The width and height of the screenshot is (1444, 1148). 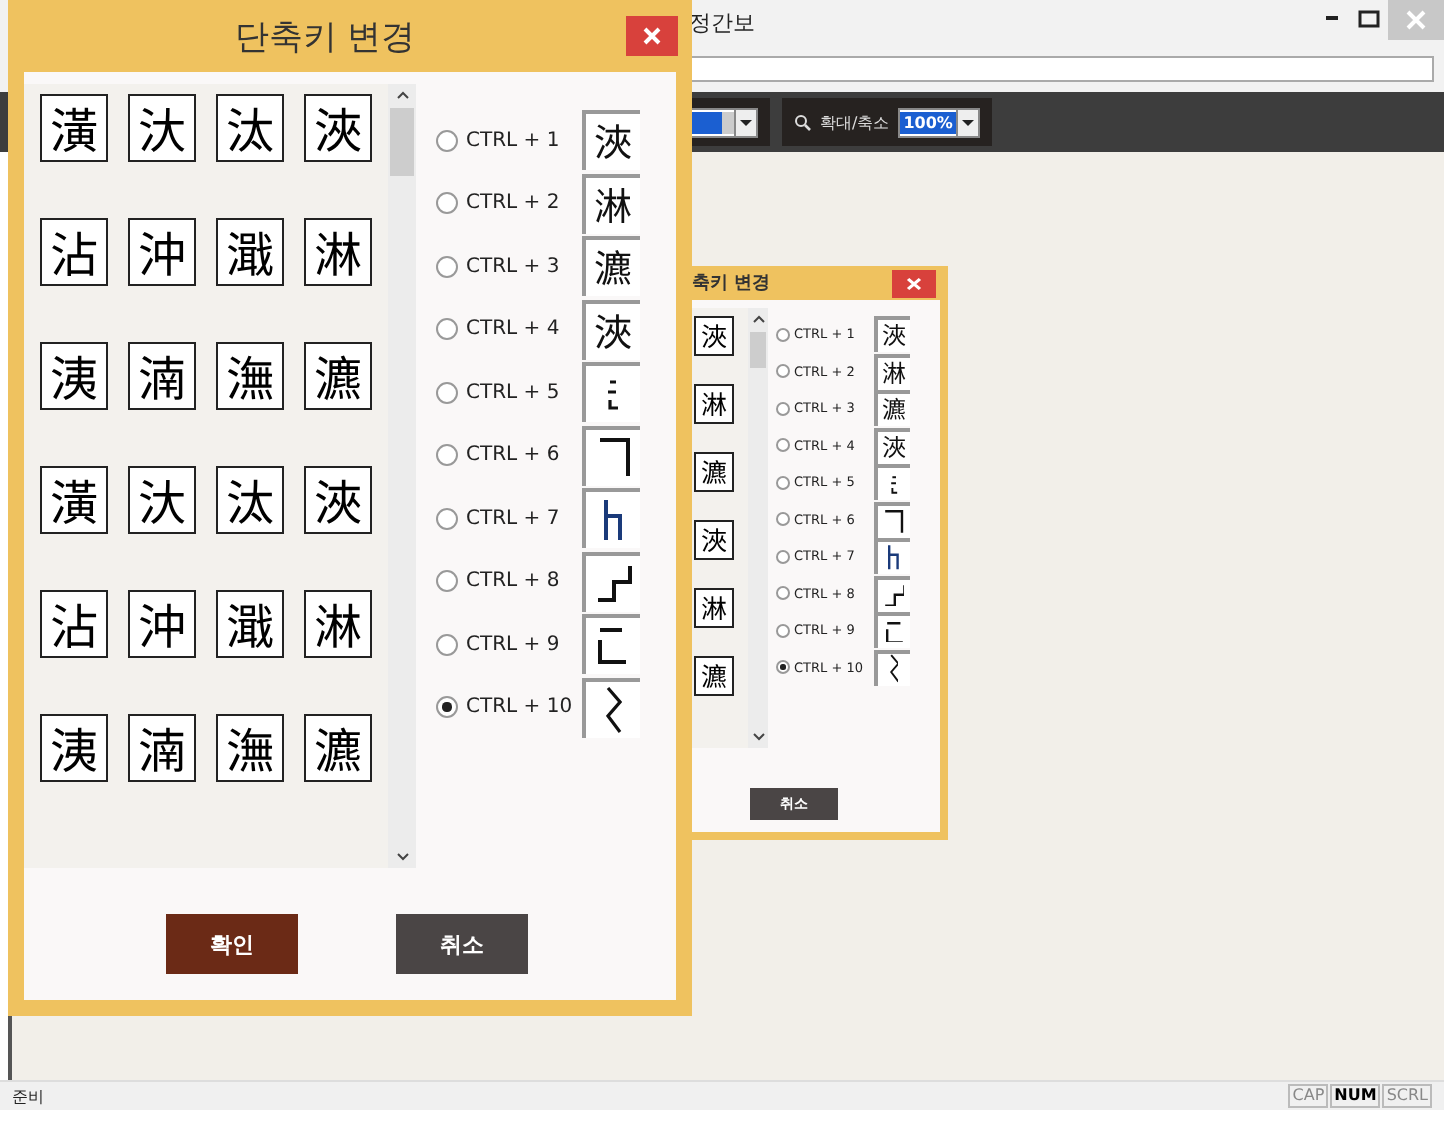 What do you see at coordinates (462, 944) in the screenshot?
I see `cancel-button: 취소` at bounding box center [462, 944].